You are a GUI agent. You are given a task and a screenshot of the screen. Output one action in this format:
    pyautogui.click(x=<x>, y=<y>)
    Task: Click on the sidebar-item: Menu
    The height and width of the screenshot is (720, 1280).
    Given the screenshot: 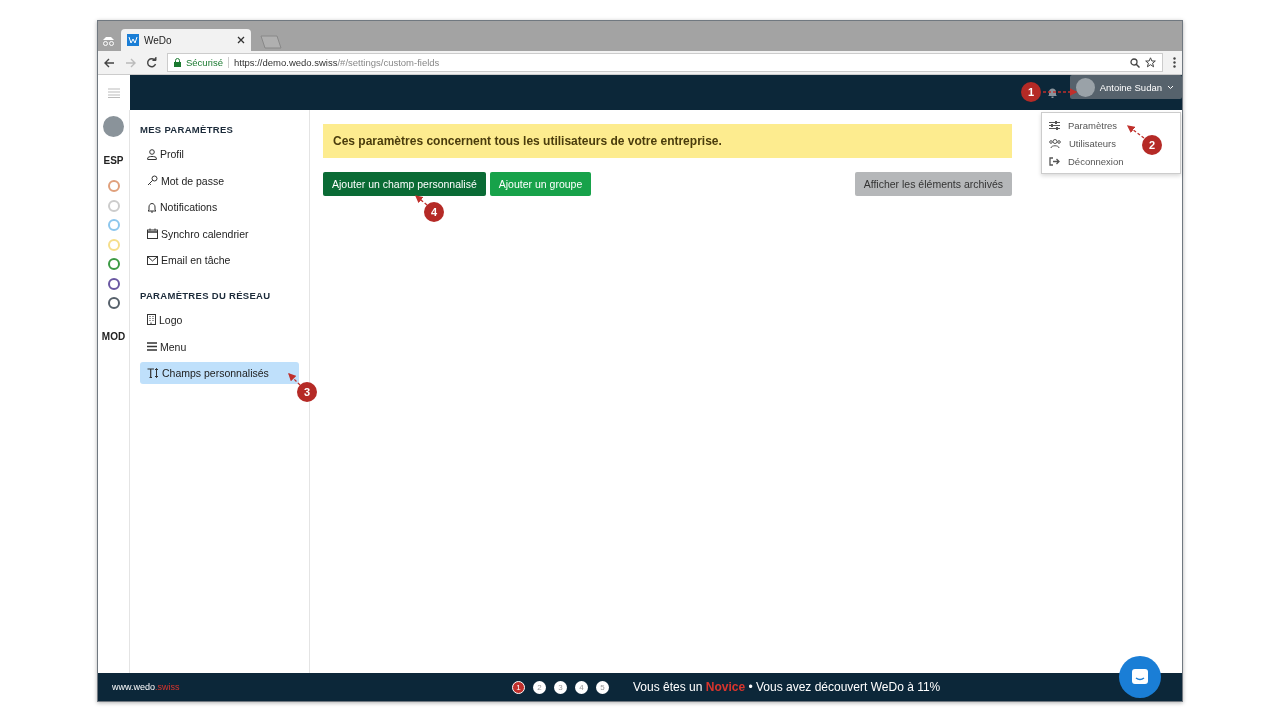 What is the action you would take?
    pyautogui.click(x=219, y=346)
    